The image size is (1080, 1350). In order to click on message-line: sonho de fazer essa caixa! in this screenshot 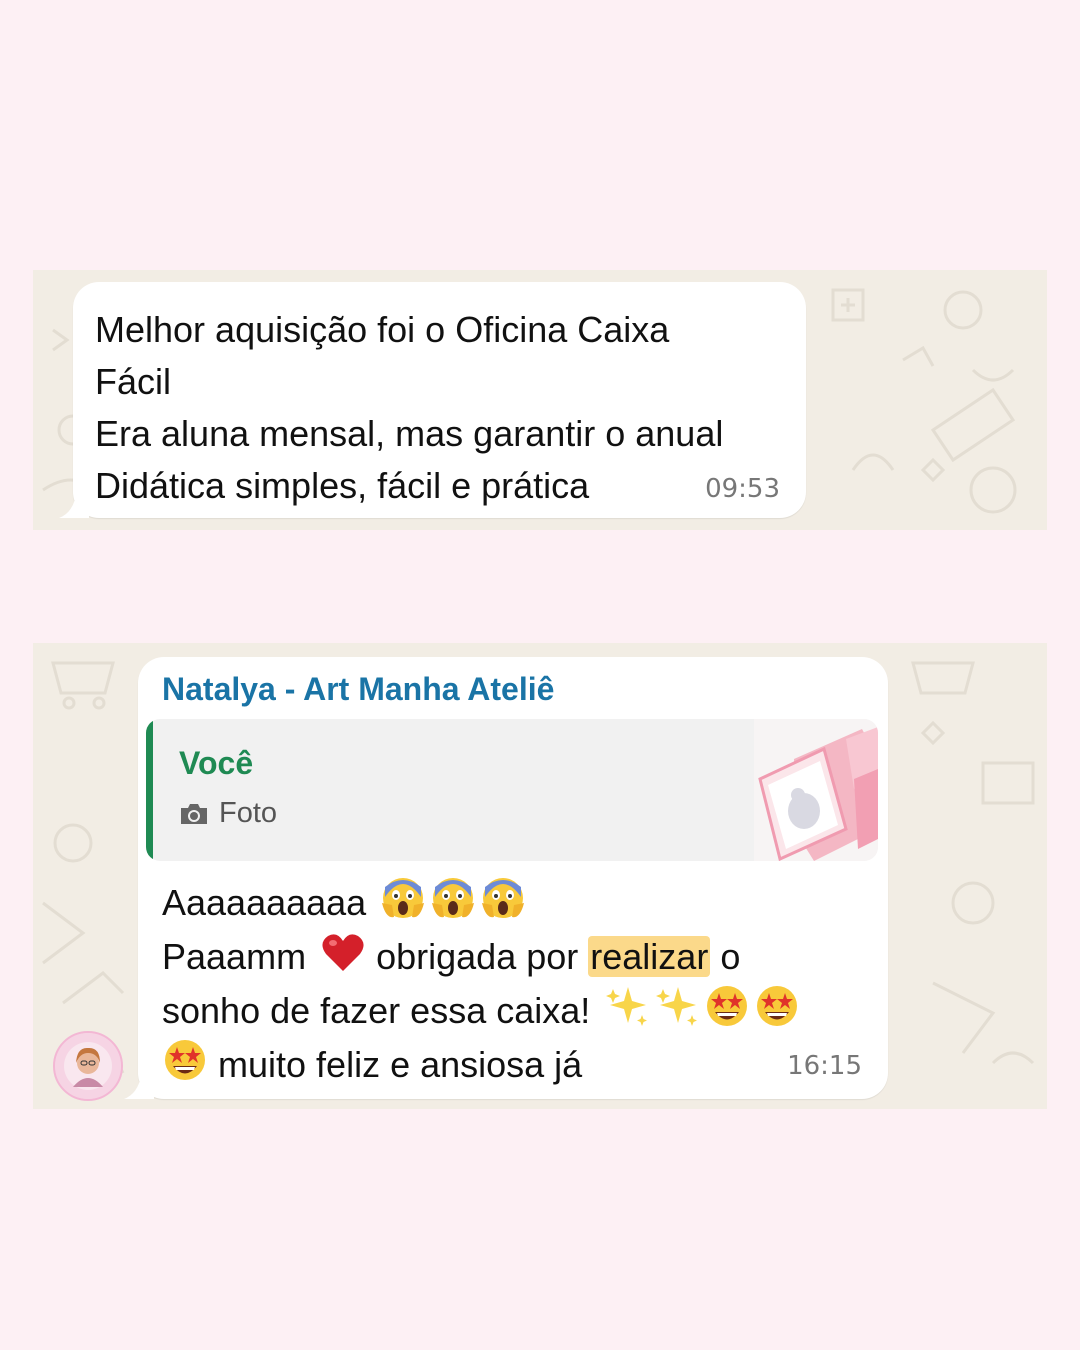, I will do `click(376, 1010)`.